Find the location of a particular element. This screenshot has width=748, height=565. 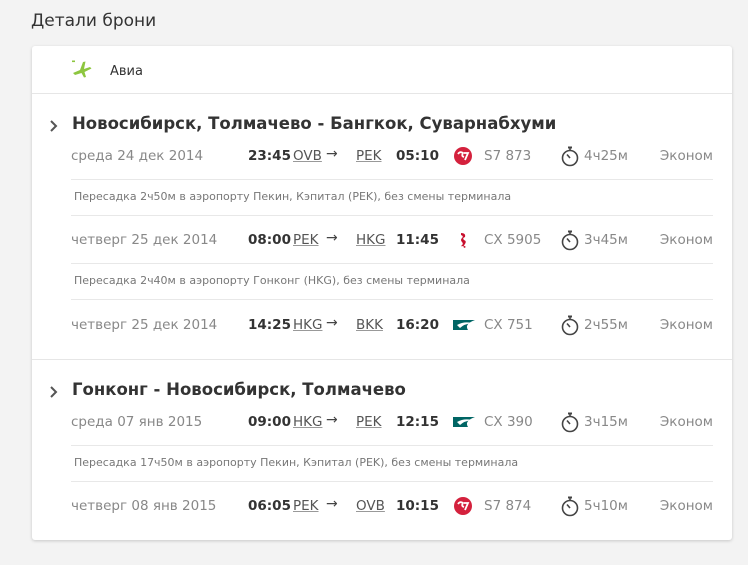

departure-time: 08:00 is located at coordinates (269, 240).